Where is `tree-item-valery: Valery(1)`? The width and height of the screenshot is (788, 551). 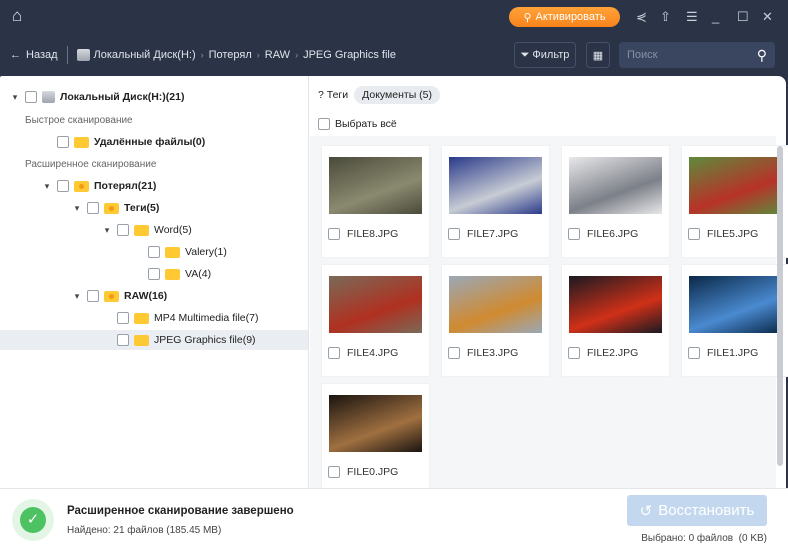
tree-item-valery: Valery(1) is located at coordinates (187, 252).